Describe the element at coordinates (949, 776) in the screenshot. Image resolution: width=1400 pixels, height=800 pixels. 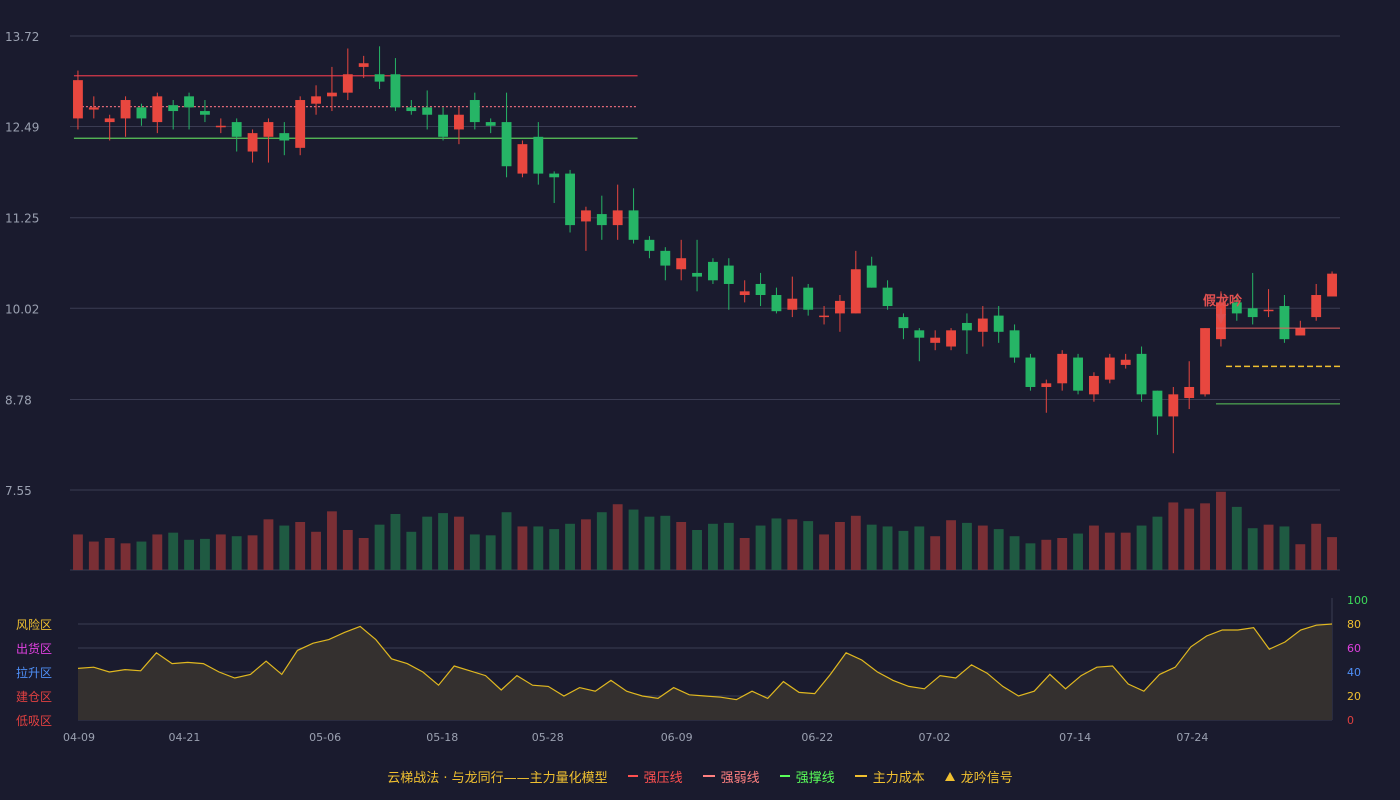
I see `signal-triangle-icon` at that location.